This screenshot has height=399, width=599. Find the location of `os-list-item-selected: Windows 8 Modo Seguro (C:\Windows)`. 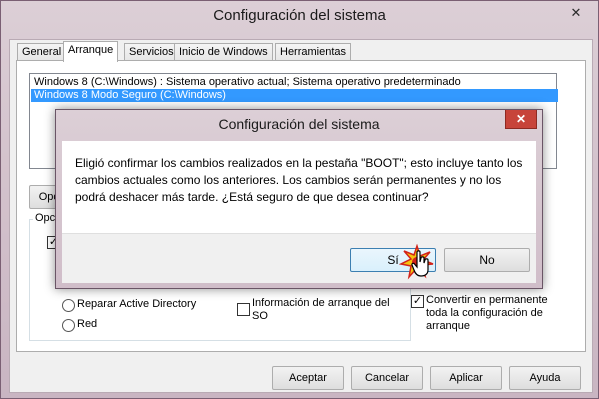

os-list-item-selected: Windows 8 Modo Seguro (C:\Windows) is located at coordinates (294, 95).